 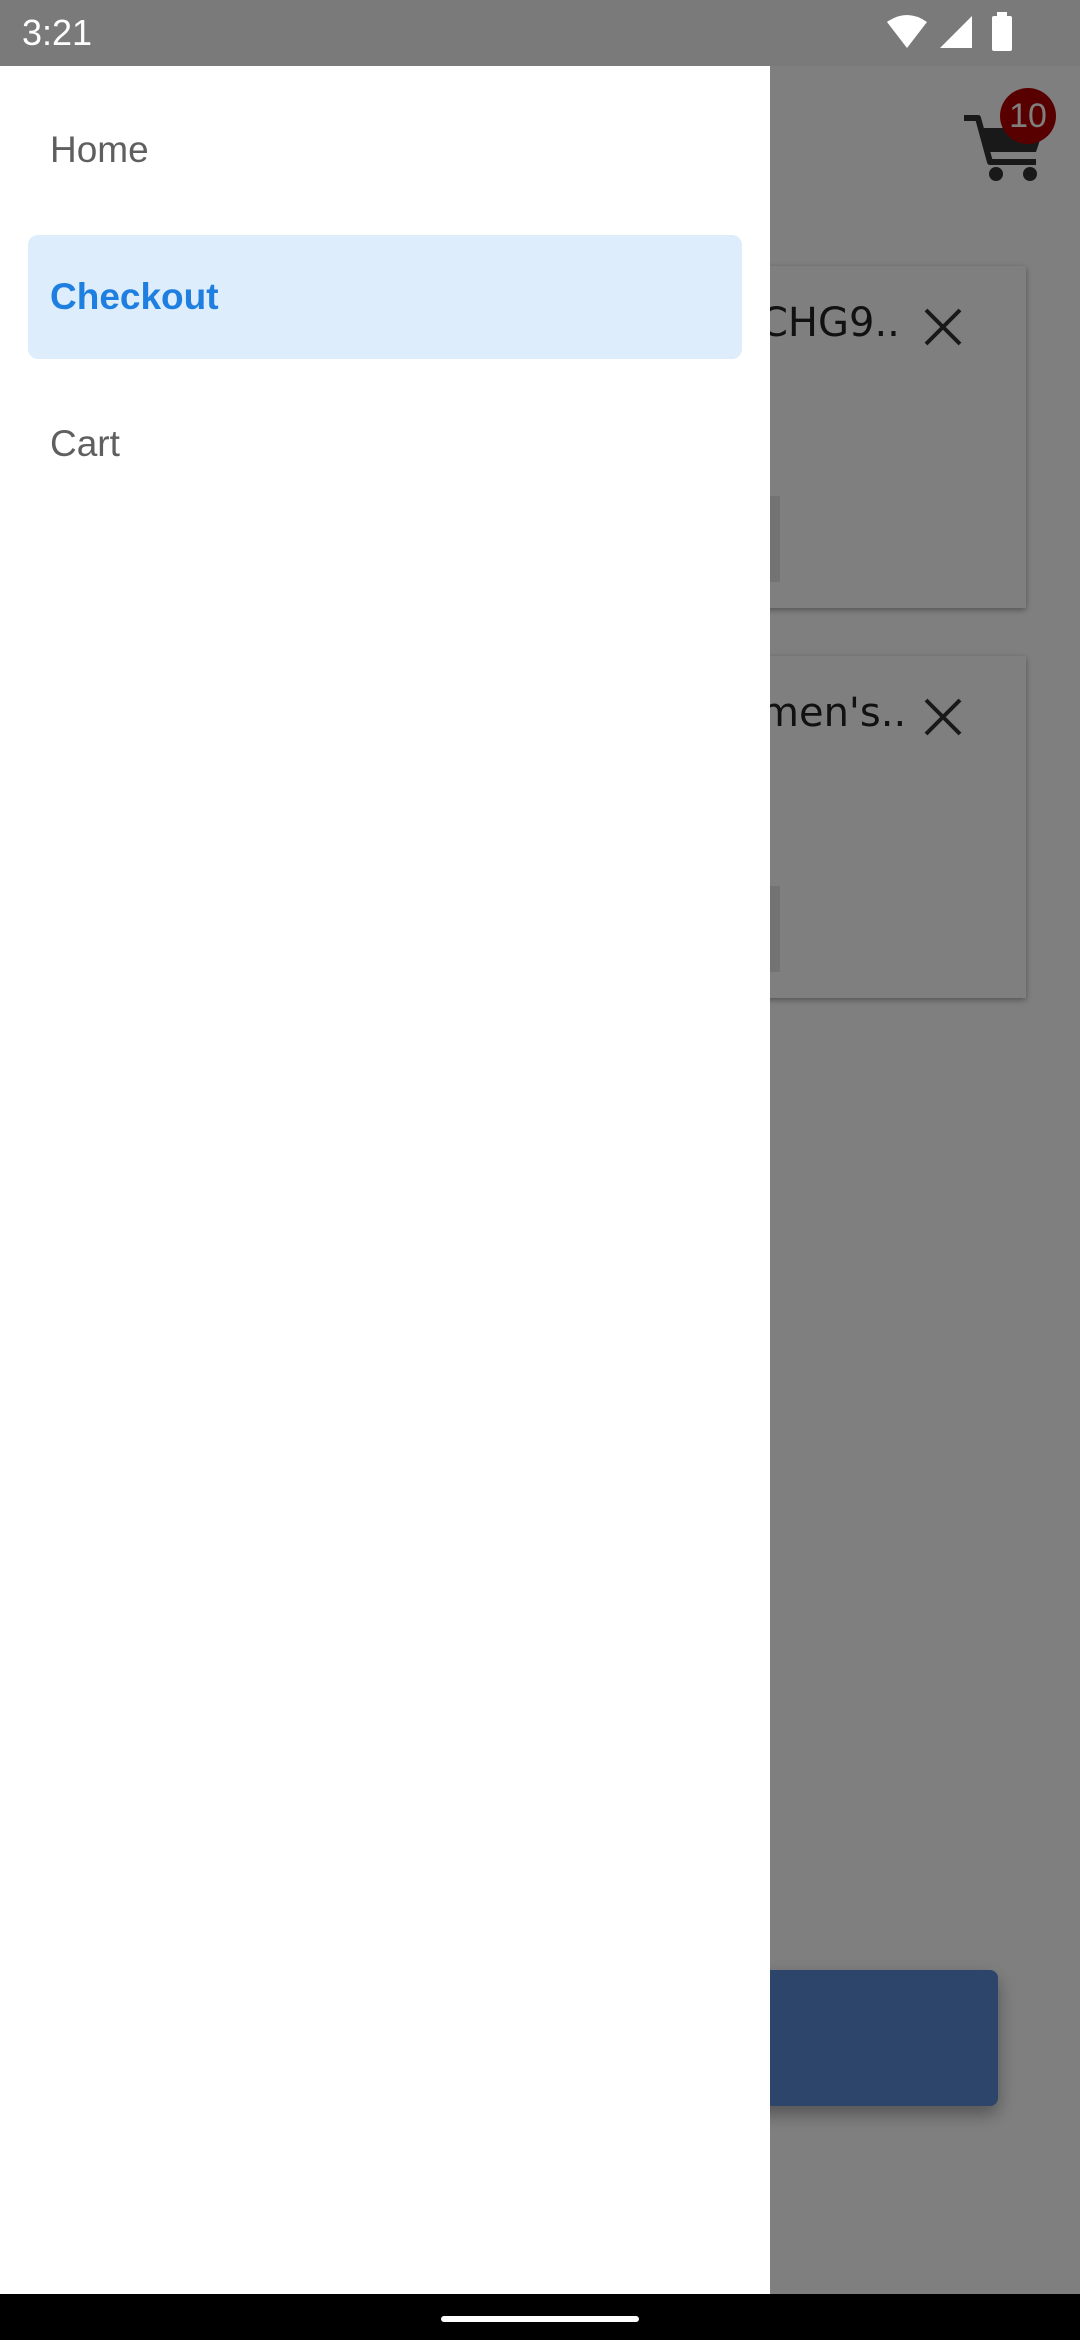 What do you see at coordinates (385, 150) in the screenshot?
I see `drawer-item-home: Home` at bounding box center [385, 150].